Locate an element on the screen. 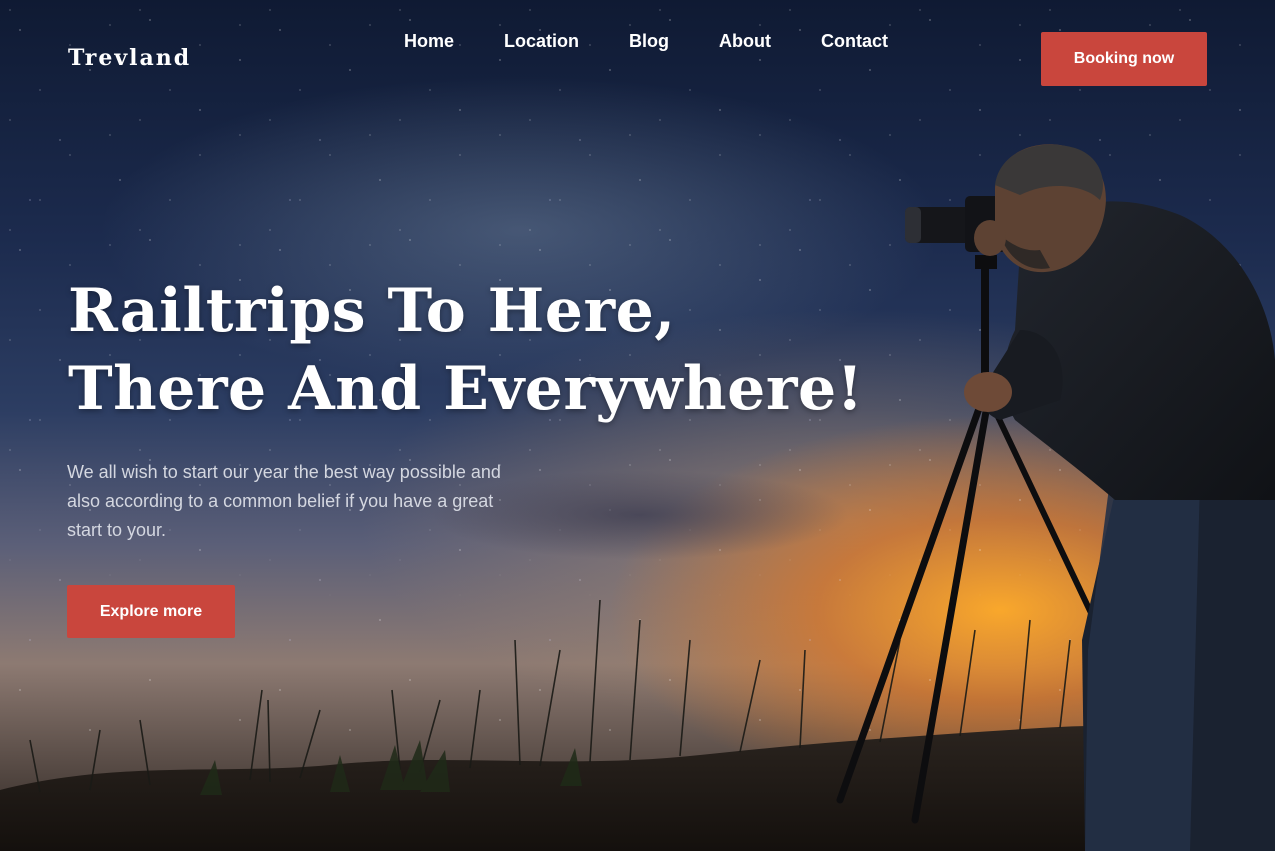 Image resolution: width=1275 pixels, height=851 pixels. nav-item-home: Home is located at coordinates (429, 41).